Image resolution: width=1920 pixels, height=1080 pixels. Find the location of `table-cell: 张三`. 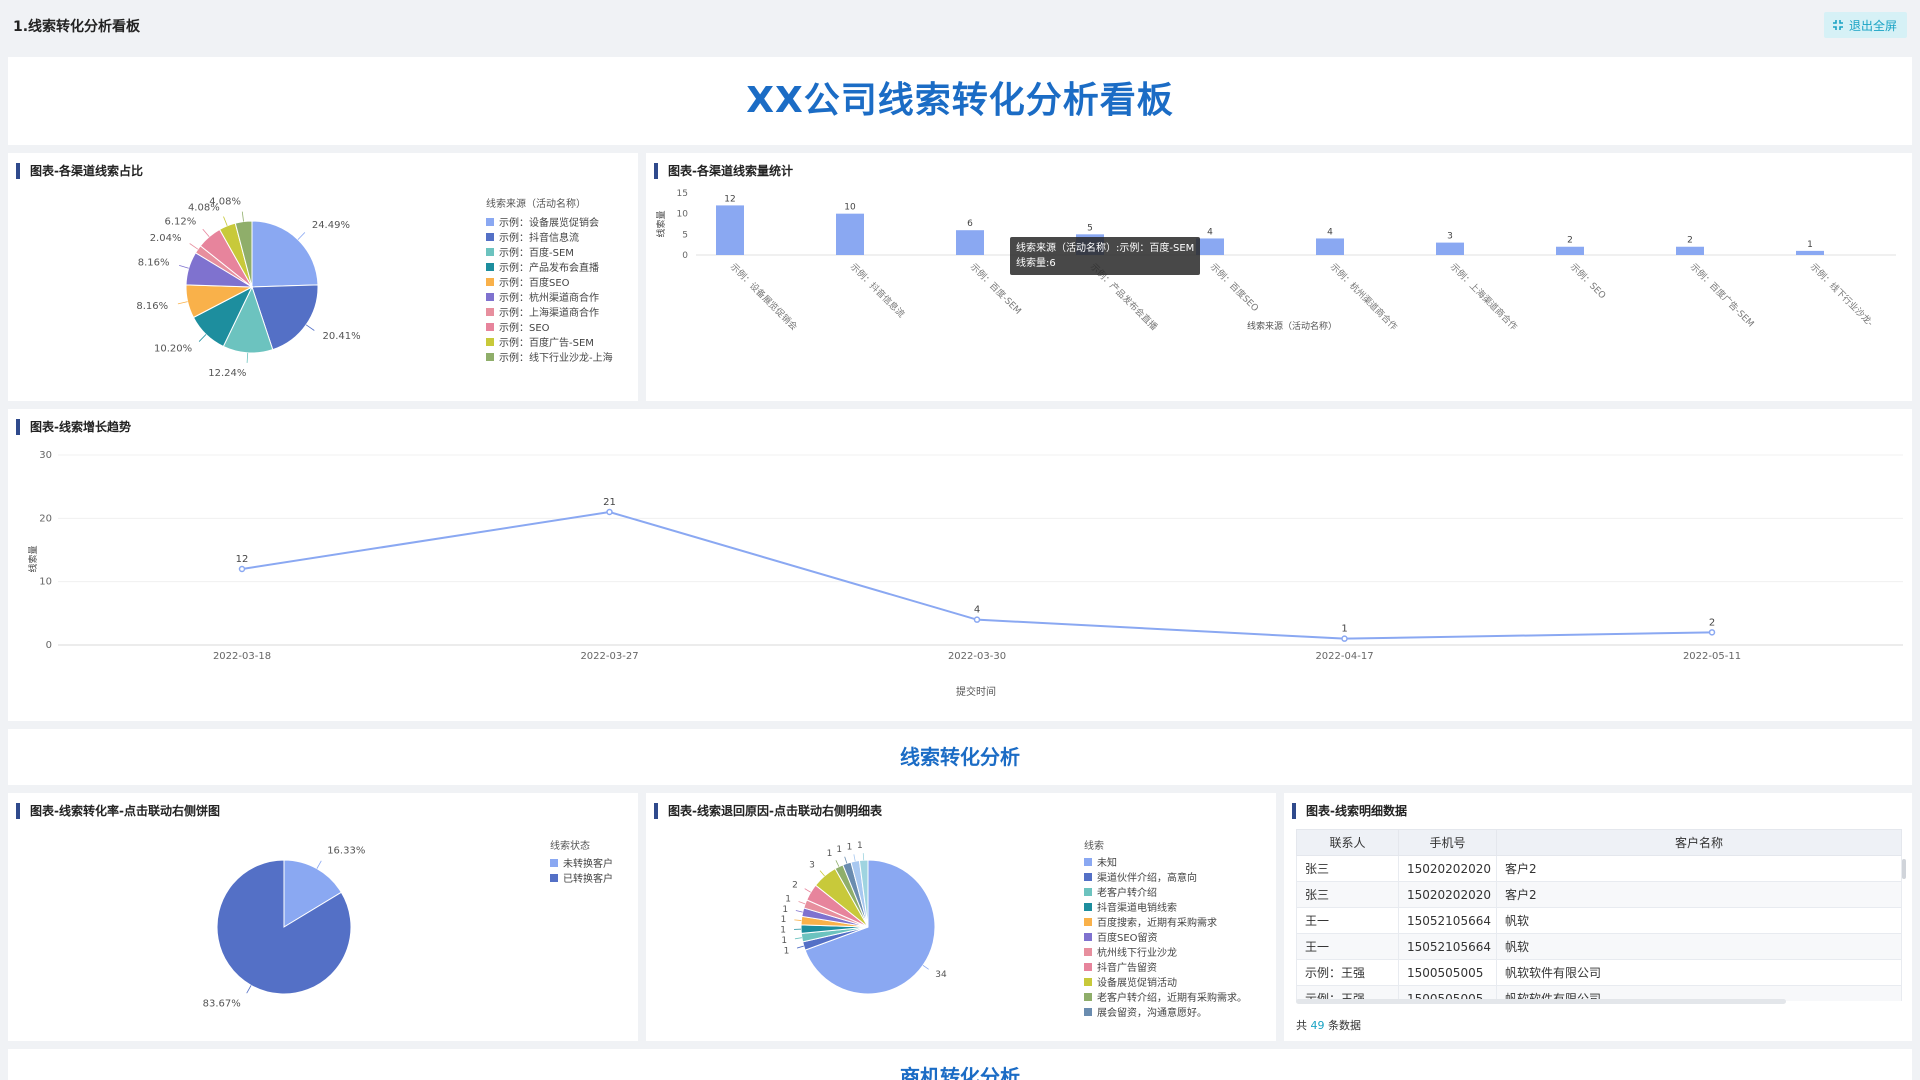

table-cell: 张三 is located at coordinates (1347, 894).